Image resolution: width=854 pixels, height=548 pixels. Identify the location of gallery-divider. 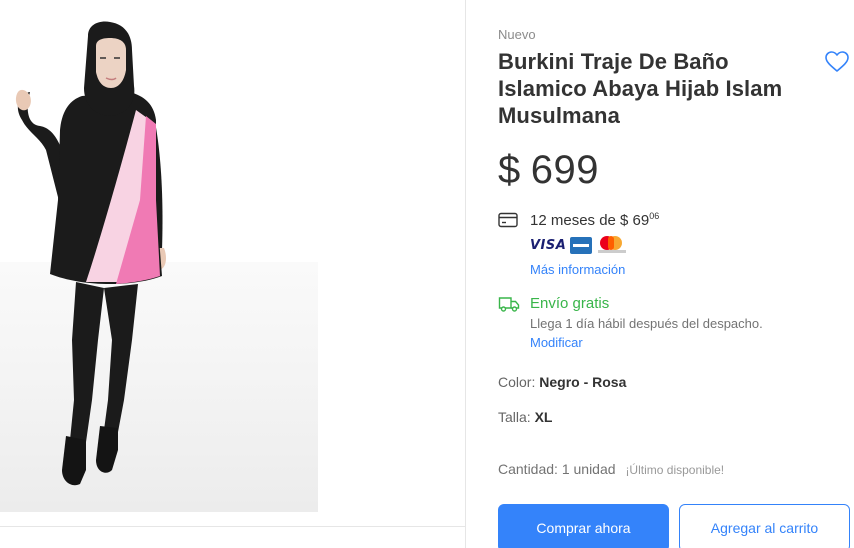
(233, 526).